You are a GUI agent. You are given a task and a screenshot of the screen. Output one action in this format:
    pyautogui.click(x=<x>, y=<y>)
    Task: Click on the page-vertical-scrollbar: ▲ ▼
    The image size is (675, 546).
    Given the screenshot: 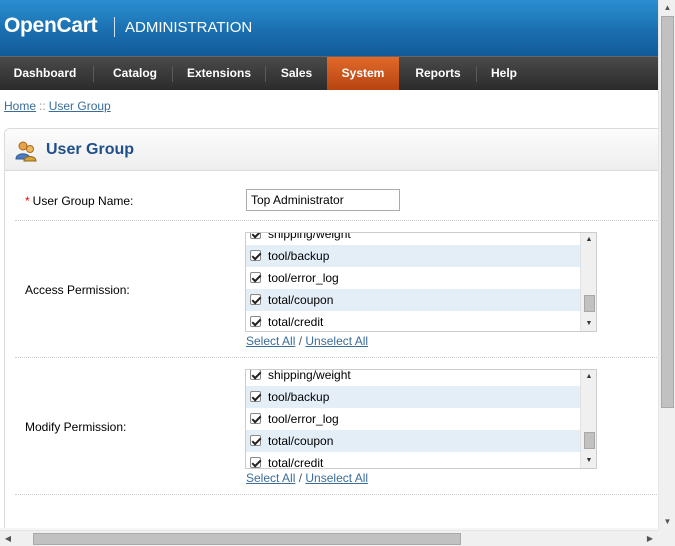 What is the action you would take?
    pyautogui.click(x=666, y=265)
    